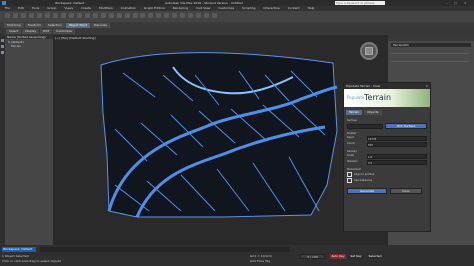 The image size is (474, 266). I want to click on menu-item-file: File, so click(7, 8).